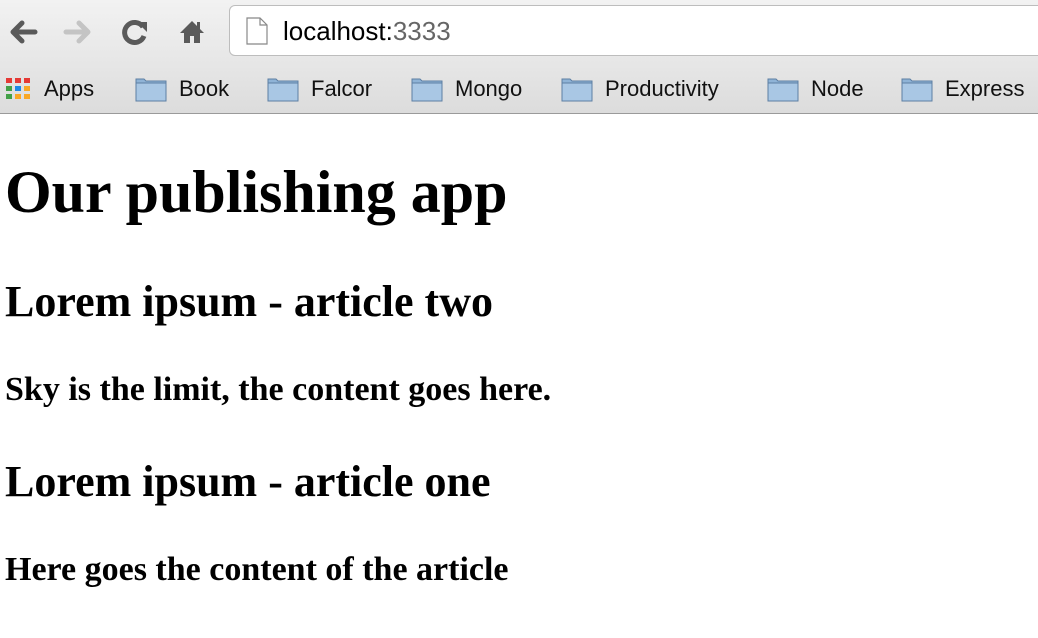 Image resolution: width=1038 pixels, height=638 pixels. I want to click on bookmark-mongo: Mongo, so click(466, 89).